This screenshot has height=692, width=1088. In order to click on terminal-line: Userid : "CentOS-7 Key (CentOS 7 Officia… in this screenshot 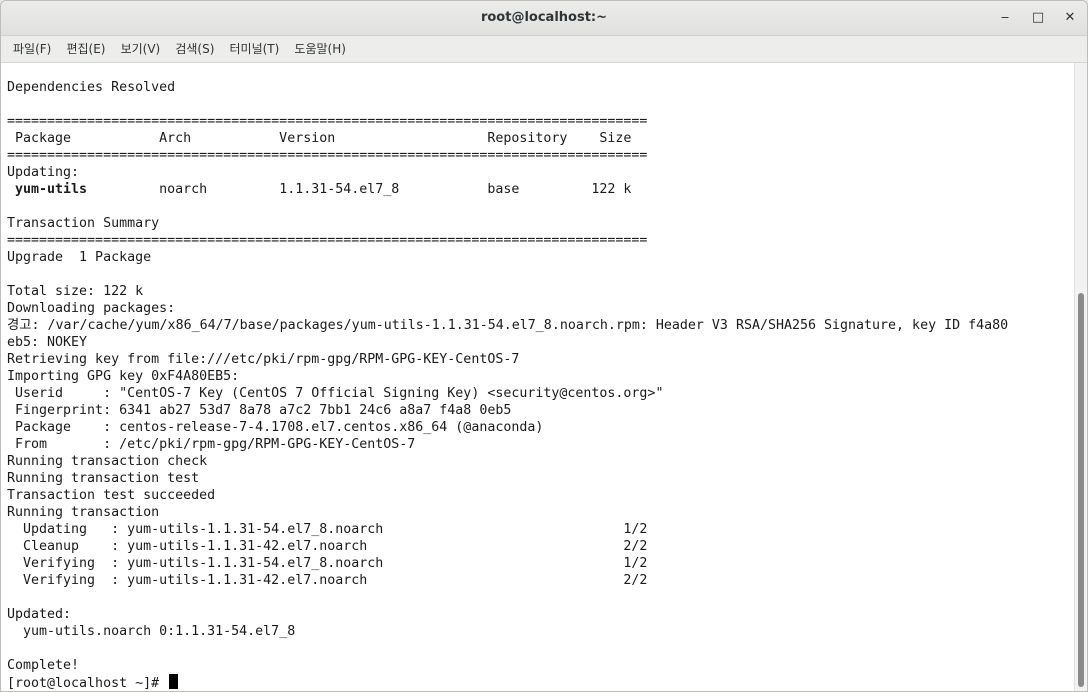, I will do `click(335, 393)`.